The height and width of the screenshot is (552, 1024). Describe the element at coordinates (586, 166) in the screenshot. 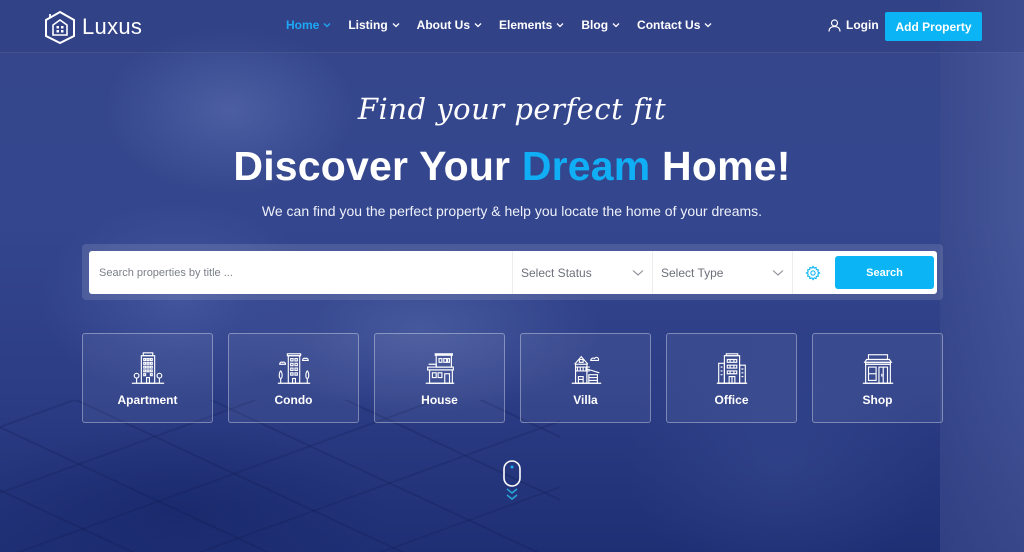

I see `headline-accent: Dream` at that location.